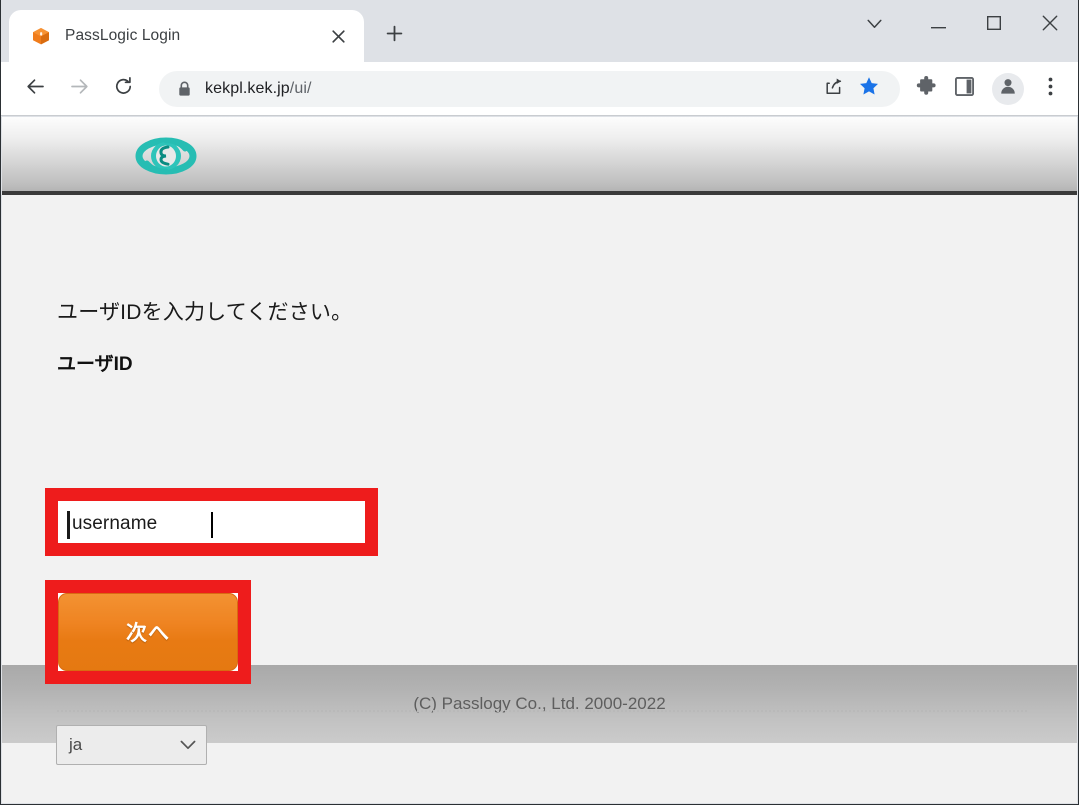 The height and width of the screenshot is (805, 1079). Describe the element at coordinates (123, 35) in the screenshot. I see `tab-title: PassLogic Login` at that location.